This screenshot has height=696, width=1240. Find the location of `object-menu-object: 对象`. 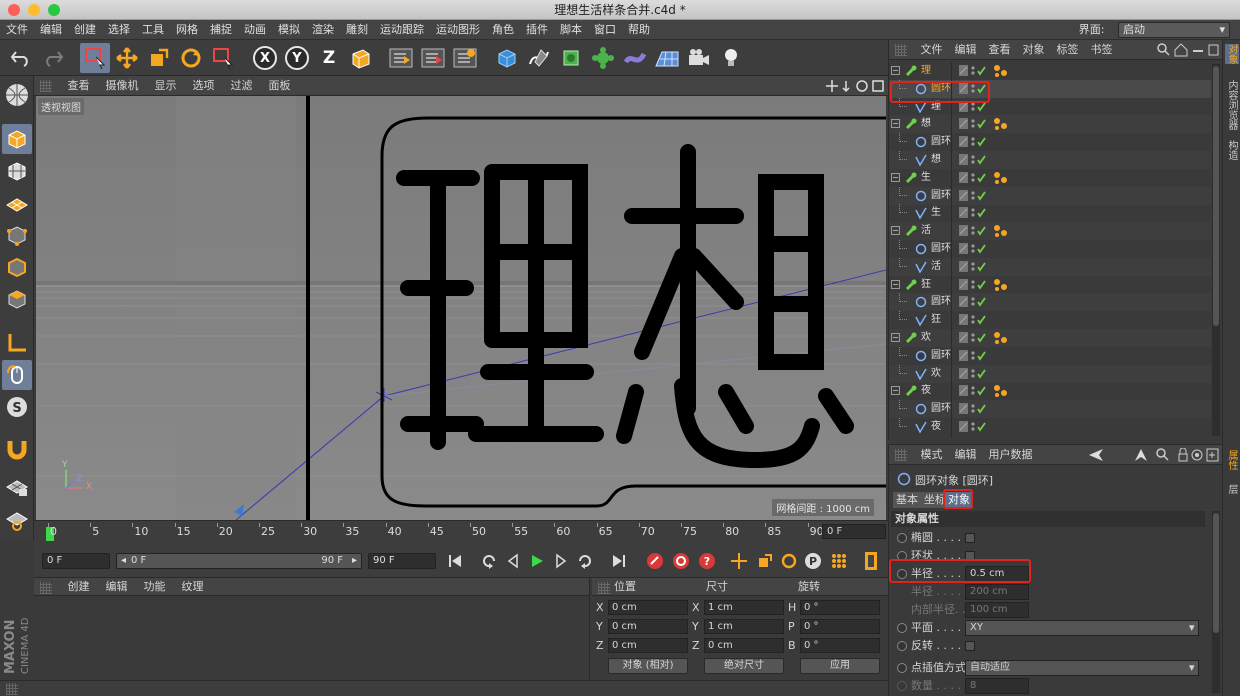

object-menu-object: 对象 is located at coordinates (1034, 50).